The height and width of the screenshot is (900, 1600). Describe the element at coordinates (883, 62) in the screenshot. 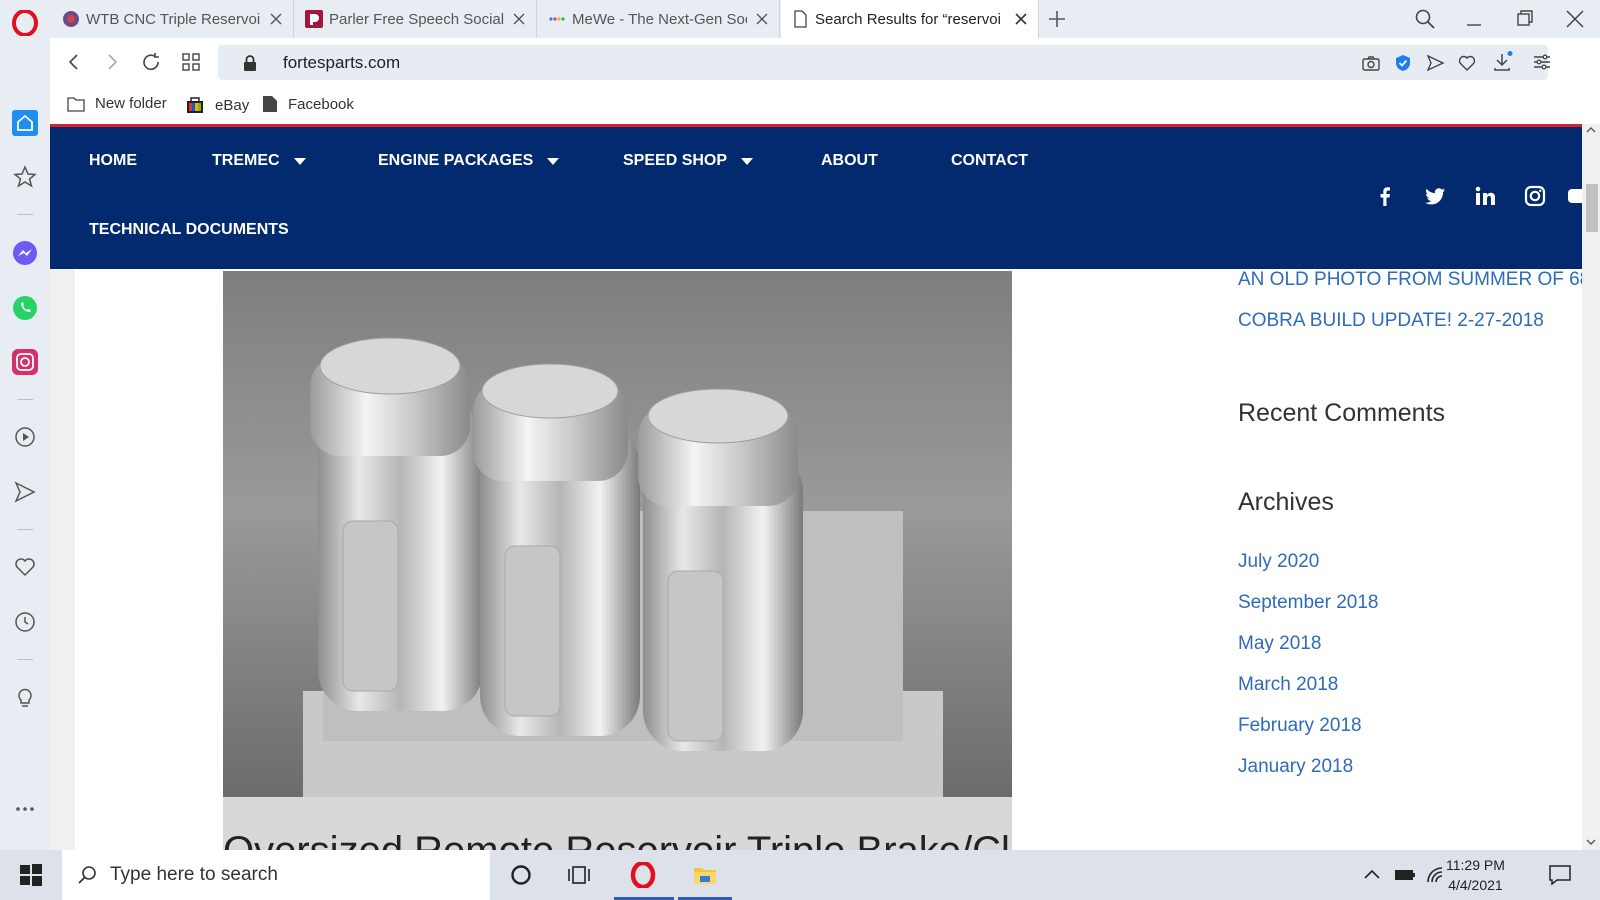

I see `address-bar: fortesparts.com` at that location.